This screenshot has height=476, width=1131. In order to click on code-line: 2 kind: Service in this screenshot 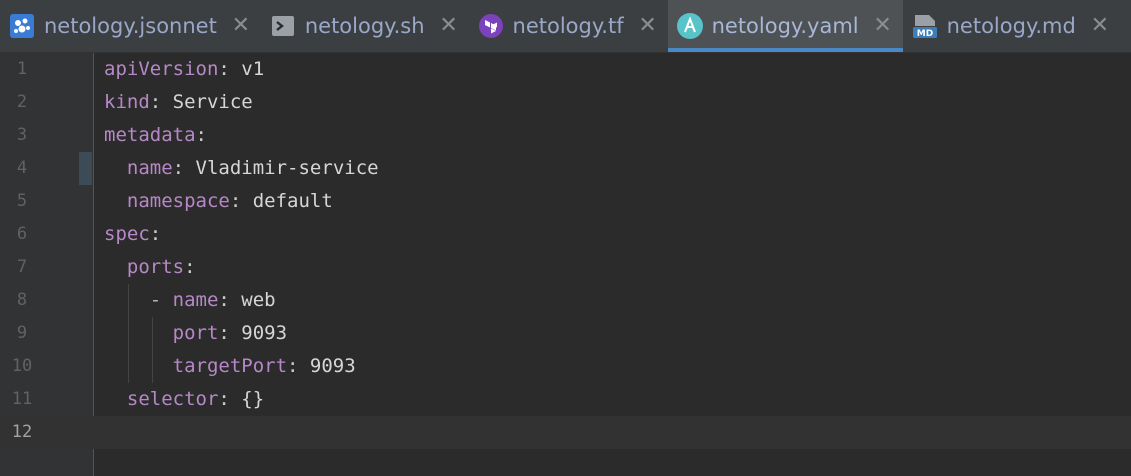, I will do `click(565, 102)`.